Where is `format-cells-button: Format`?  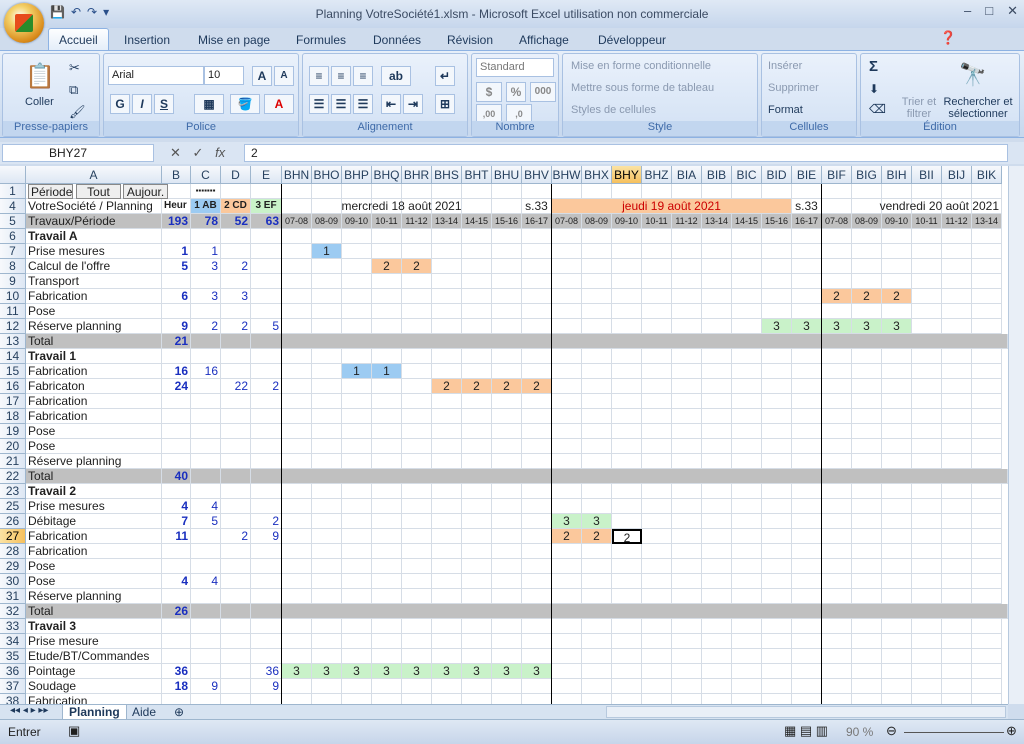 format-cells-button: Format is located at coordinates (785, 110).